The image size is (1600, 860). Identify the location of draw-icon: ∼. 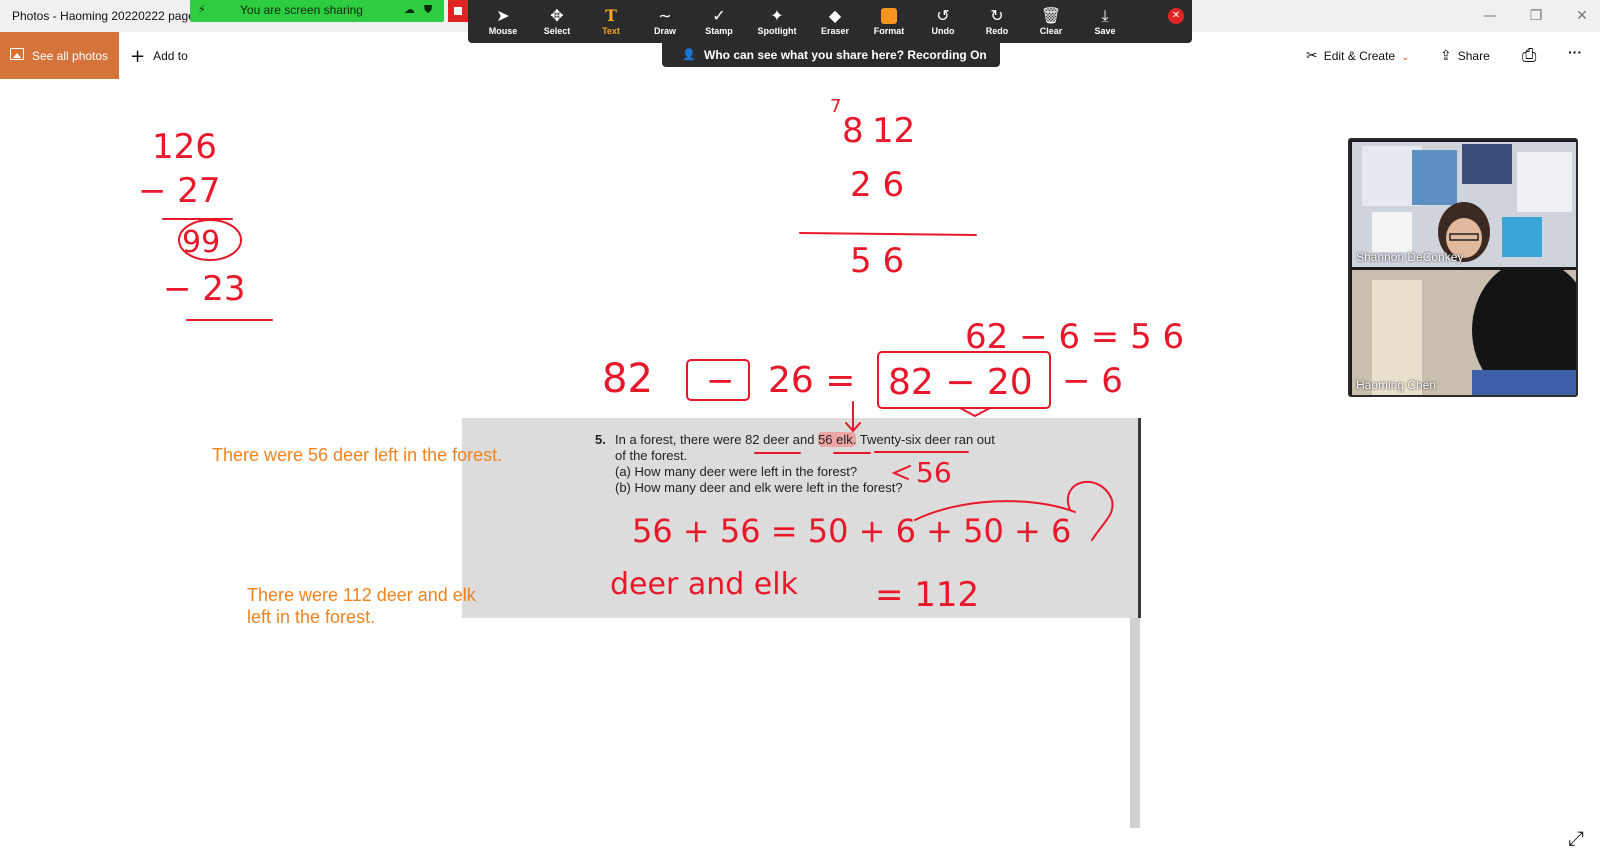
(665, 15).